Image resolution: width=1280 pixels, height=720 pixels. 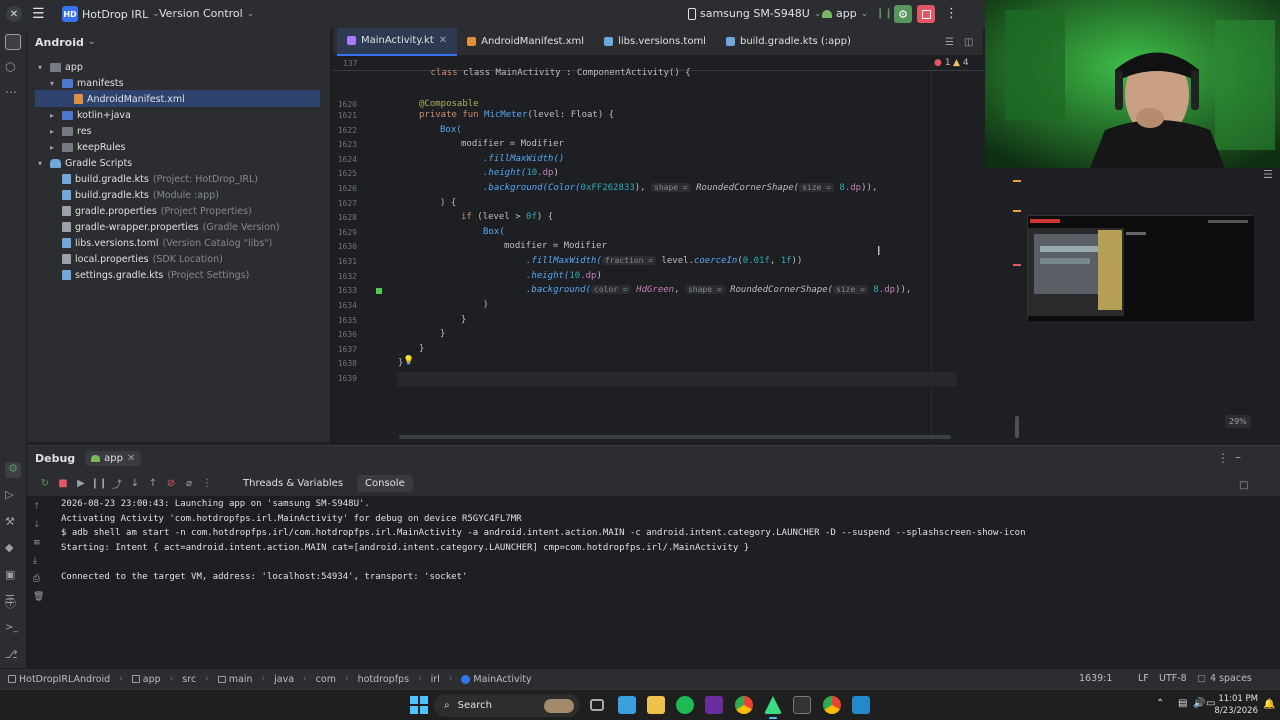 What do you see at coordinates (627, 705) in the screenshot?
I see `notepad-icon` at bounding box center [627, 705].